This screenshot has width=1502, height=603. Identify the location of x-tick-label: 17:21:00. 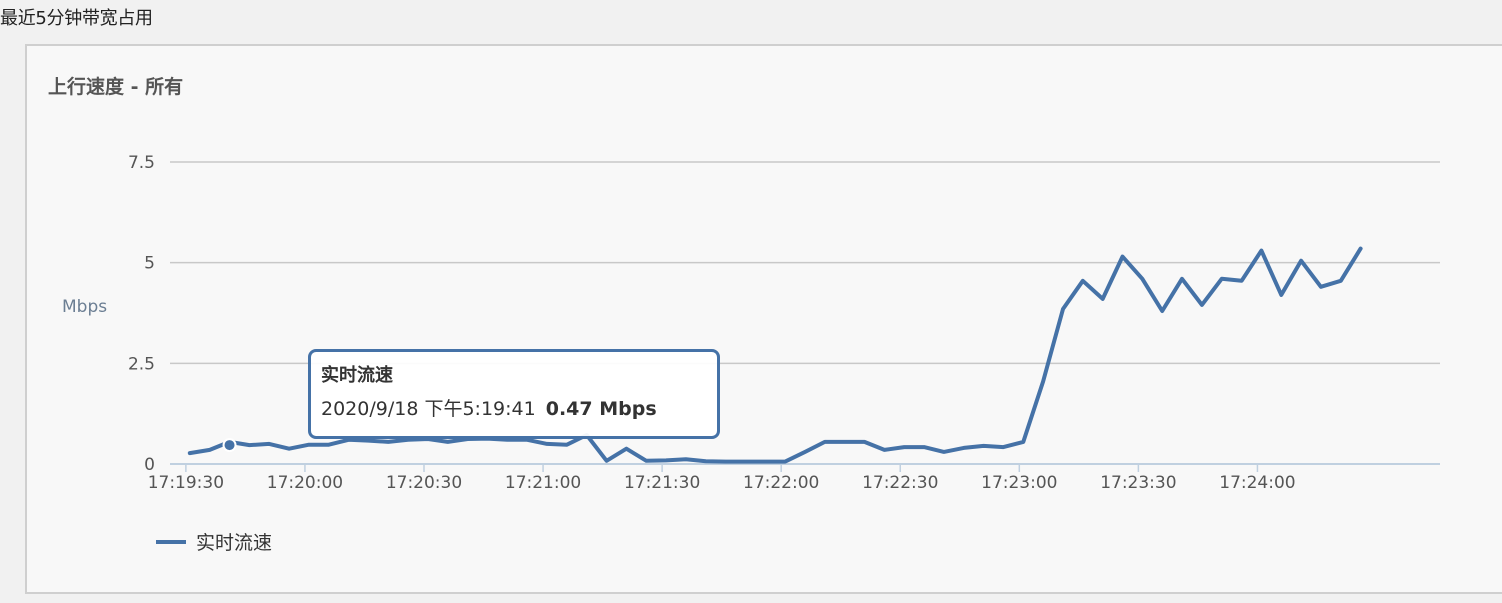
(543, 483).